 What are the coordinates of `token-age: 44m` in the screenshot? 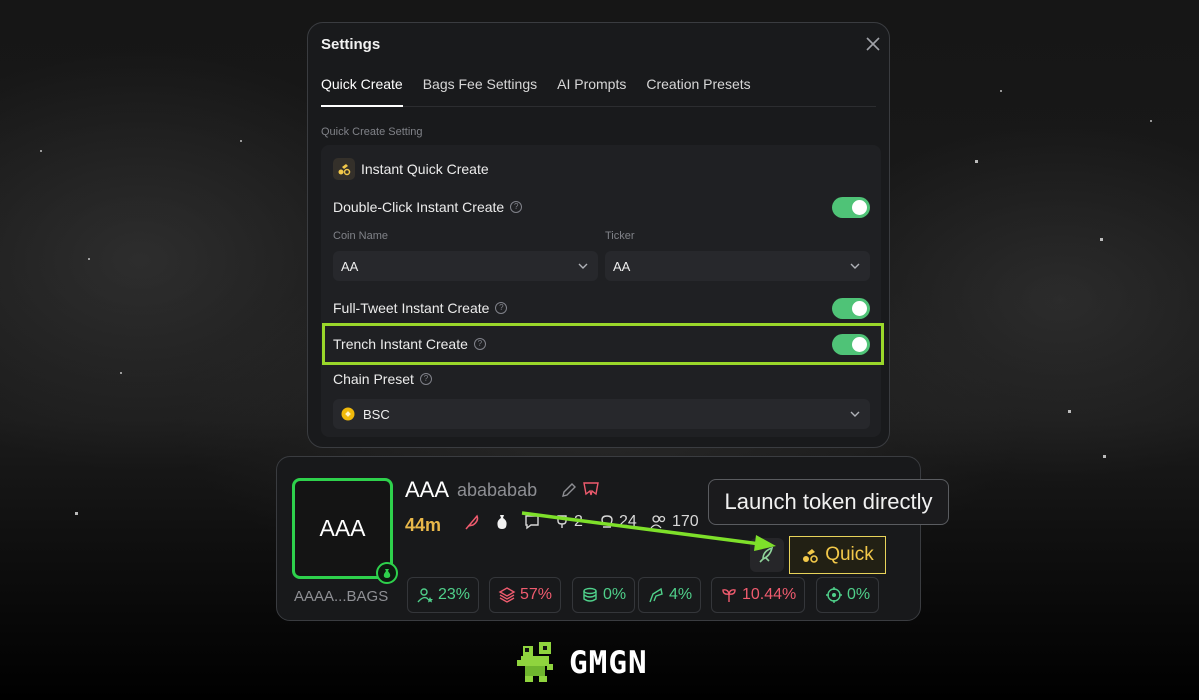 It's located at (423, 525).